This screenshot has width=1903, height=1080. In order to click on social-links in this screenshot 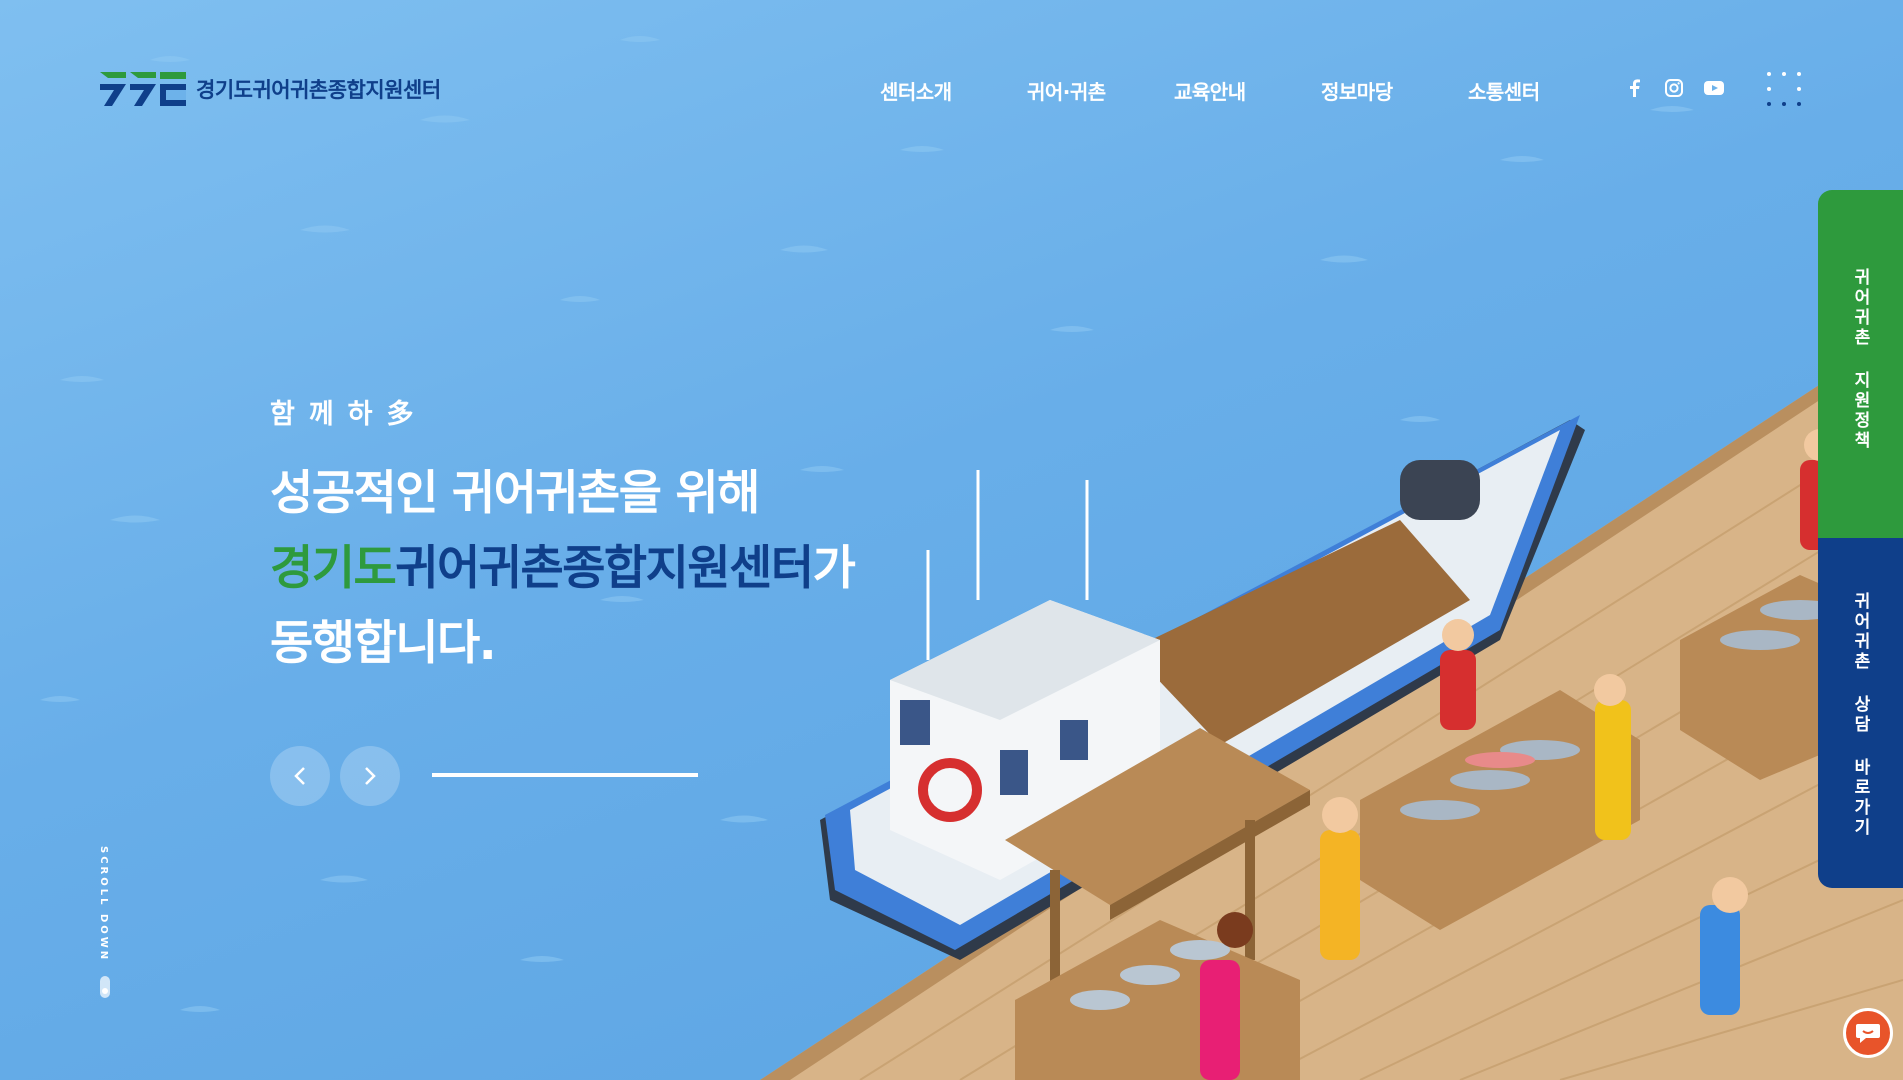, I will do `click(1674, 88)`.